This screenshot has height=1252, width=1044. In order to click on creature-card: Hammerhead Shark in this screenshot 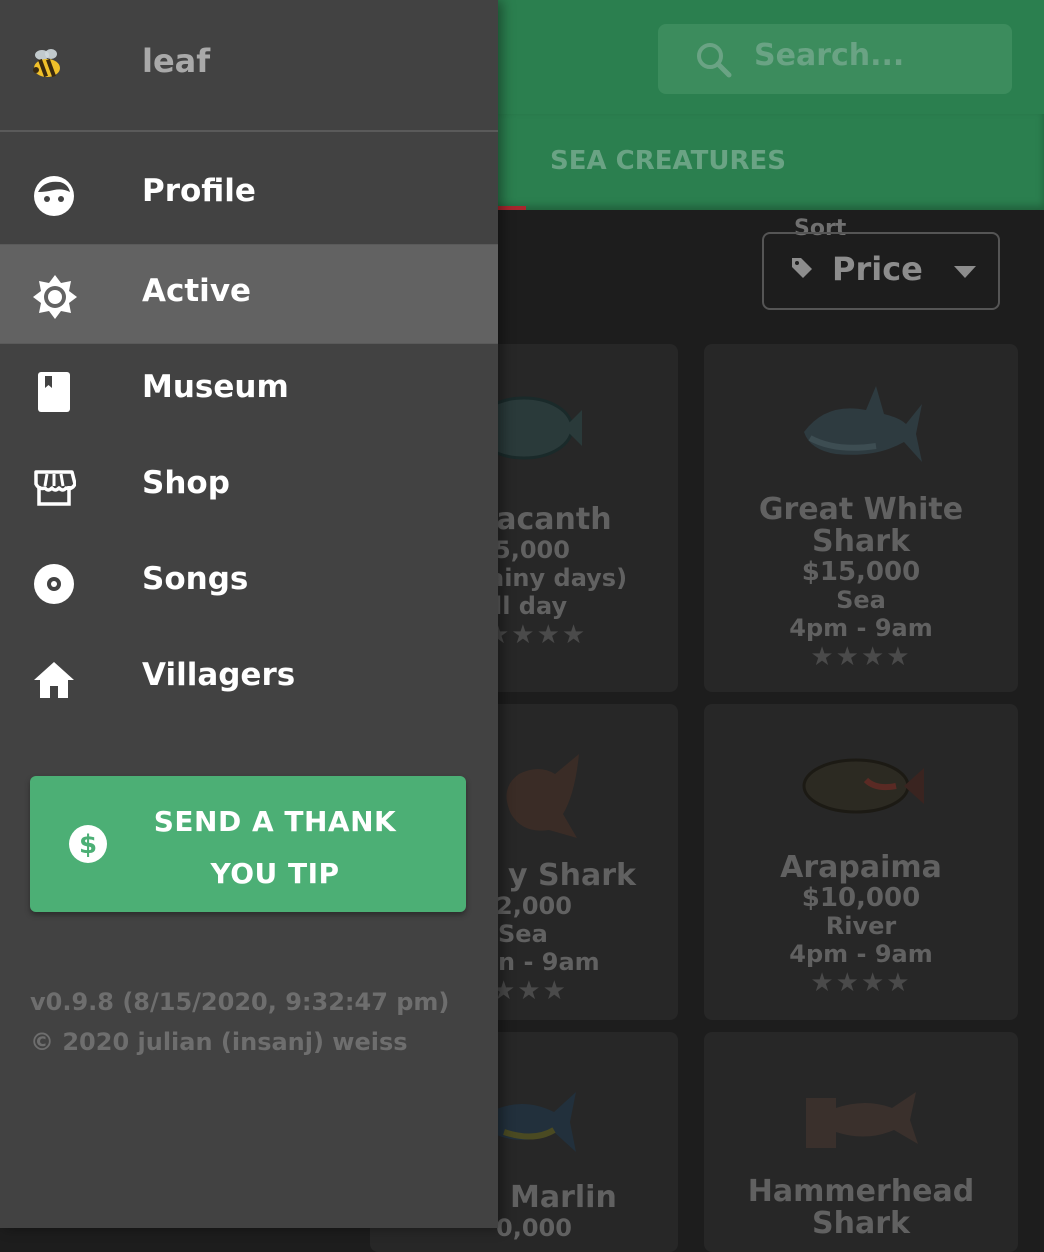, I will do `click(861, 1142)`.